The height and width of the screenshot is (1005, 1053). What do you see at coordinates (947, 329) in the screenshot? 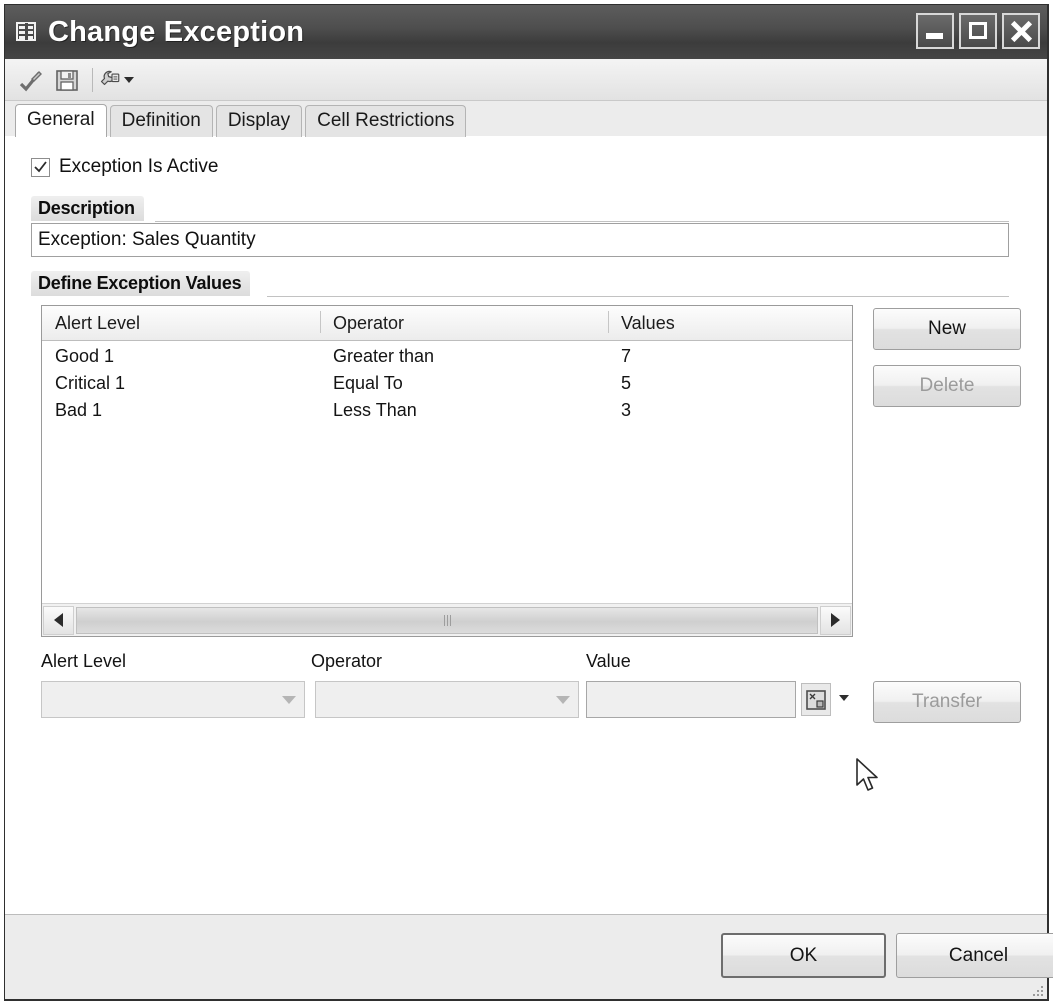
I see `new-button: New` at bounding box center [947, 329].